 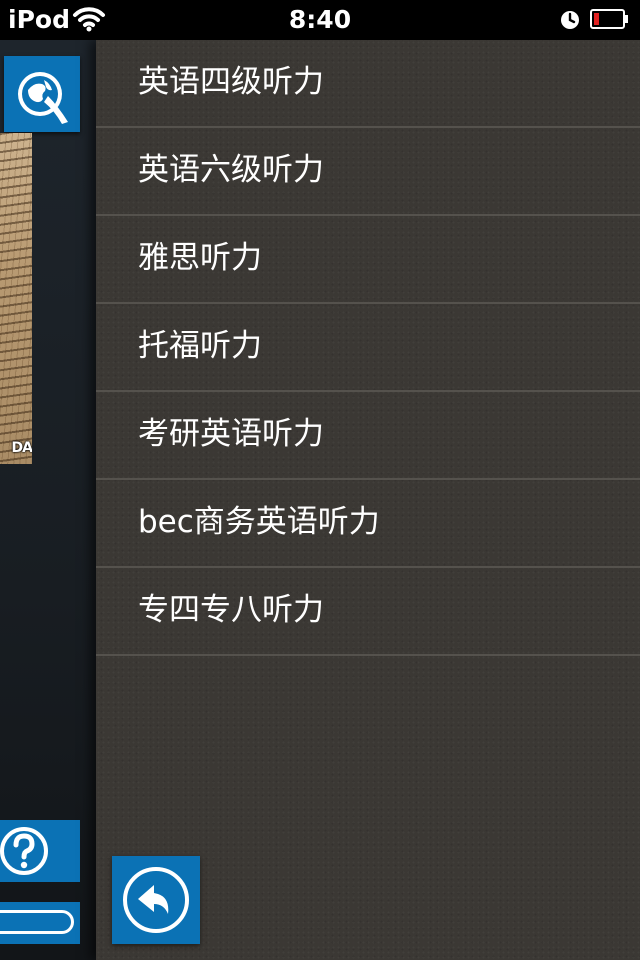 What do you see at coordinates (24, 851) in the screenshot?
I see `help-icon` at bounding box center [24, 851].